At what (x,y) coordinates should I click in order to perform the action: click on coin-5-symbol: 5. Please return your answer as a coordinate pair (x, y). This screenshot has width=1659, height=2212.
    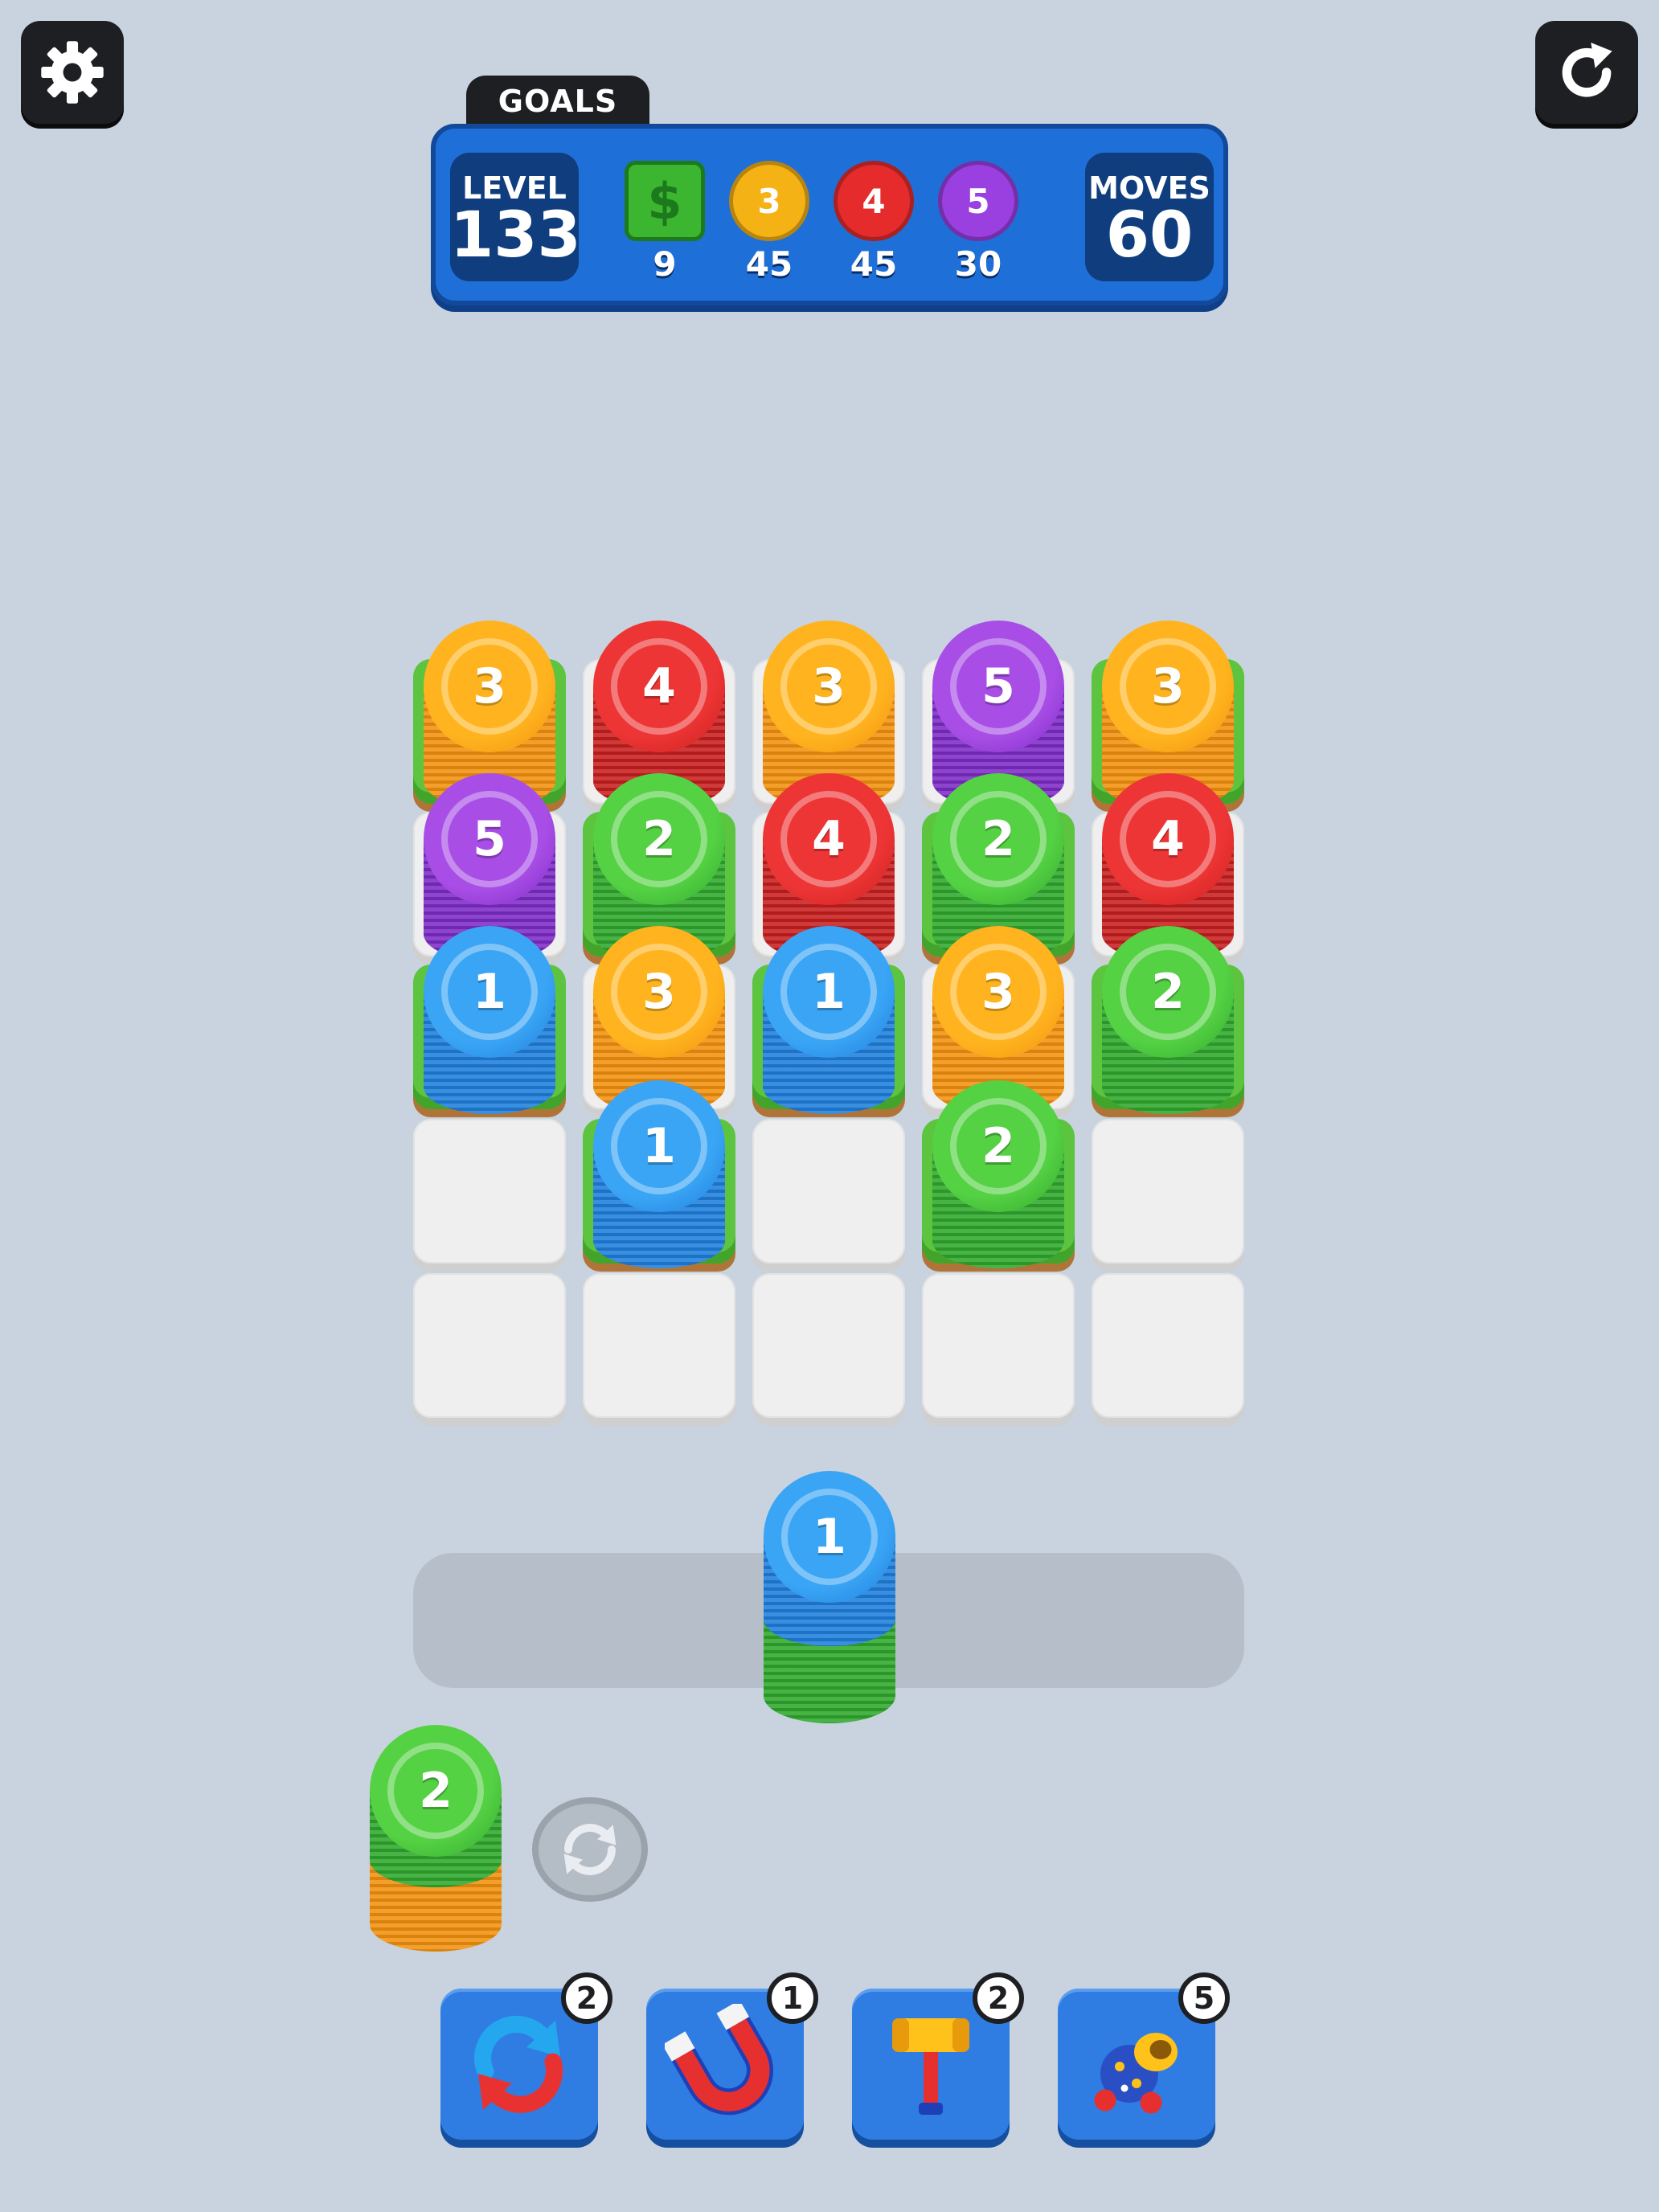
    Looking at the image, I should click on (978, 201).